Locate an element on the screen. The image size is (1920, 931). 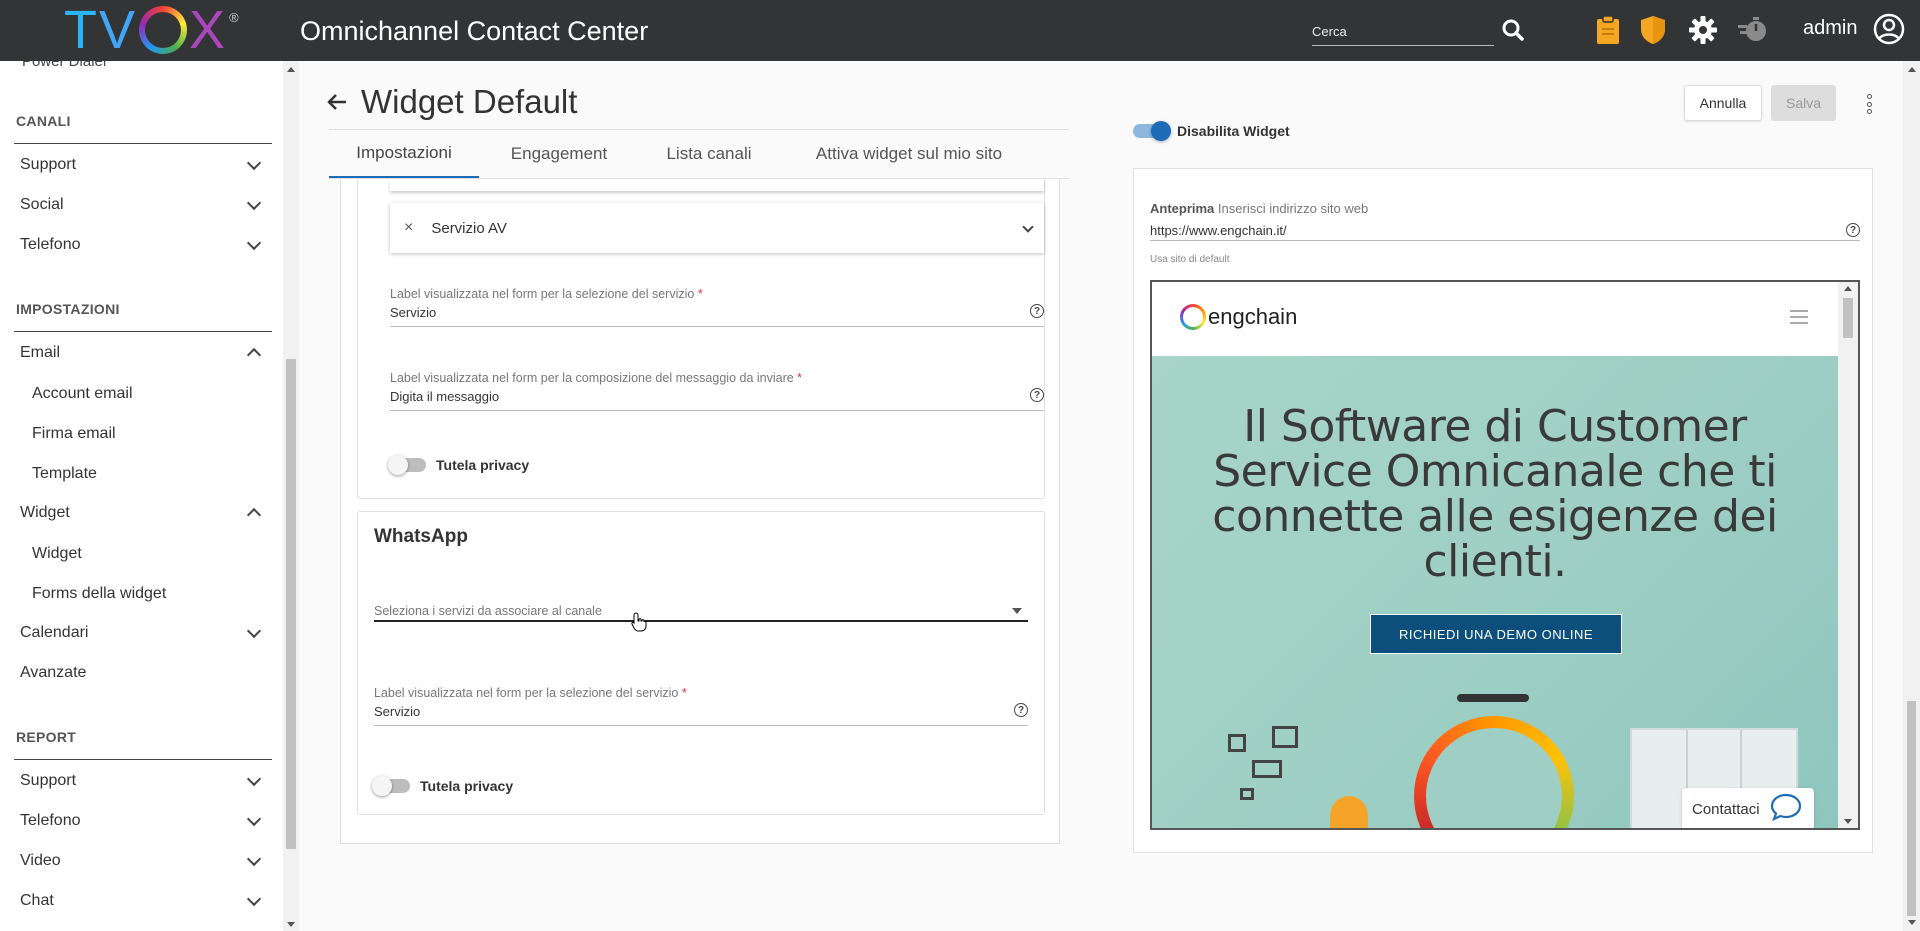
back-arrow-icon is located at coordinates (337, 104).